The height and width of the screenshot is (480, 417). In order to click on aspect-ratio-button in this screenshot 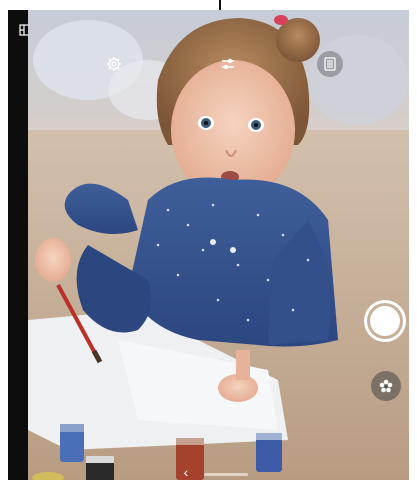, I will do `click(330, 64)`.